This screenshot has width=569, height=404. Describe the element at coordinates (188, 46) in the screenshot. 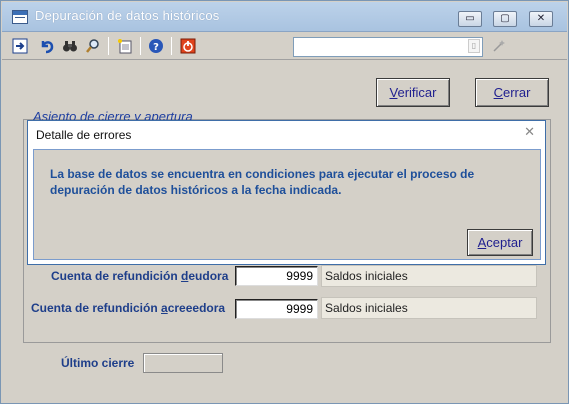

I see `power-icon` at that location.